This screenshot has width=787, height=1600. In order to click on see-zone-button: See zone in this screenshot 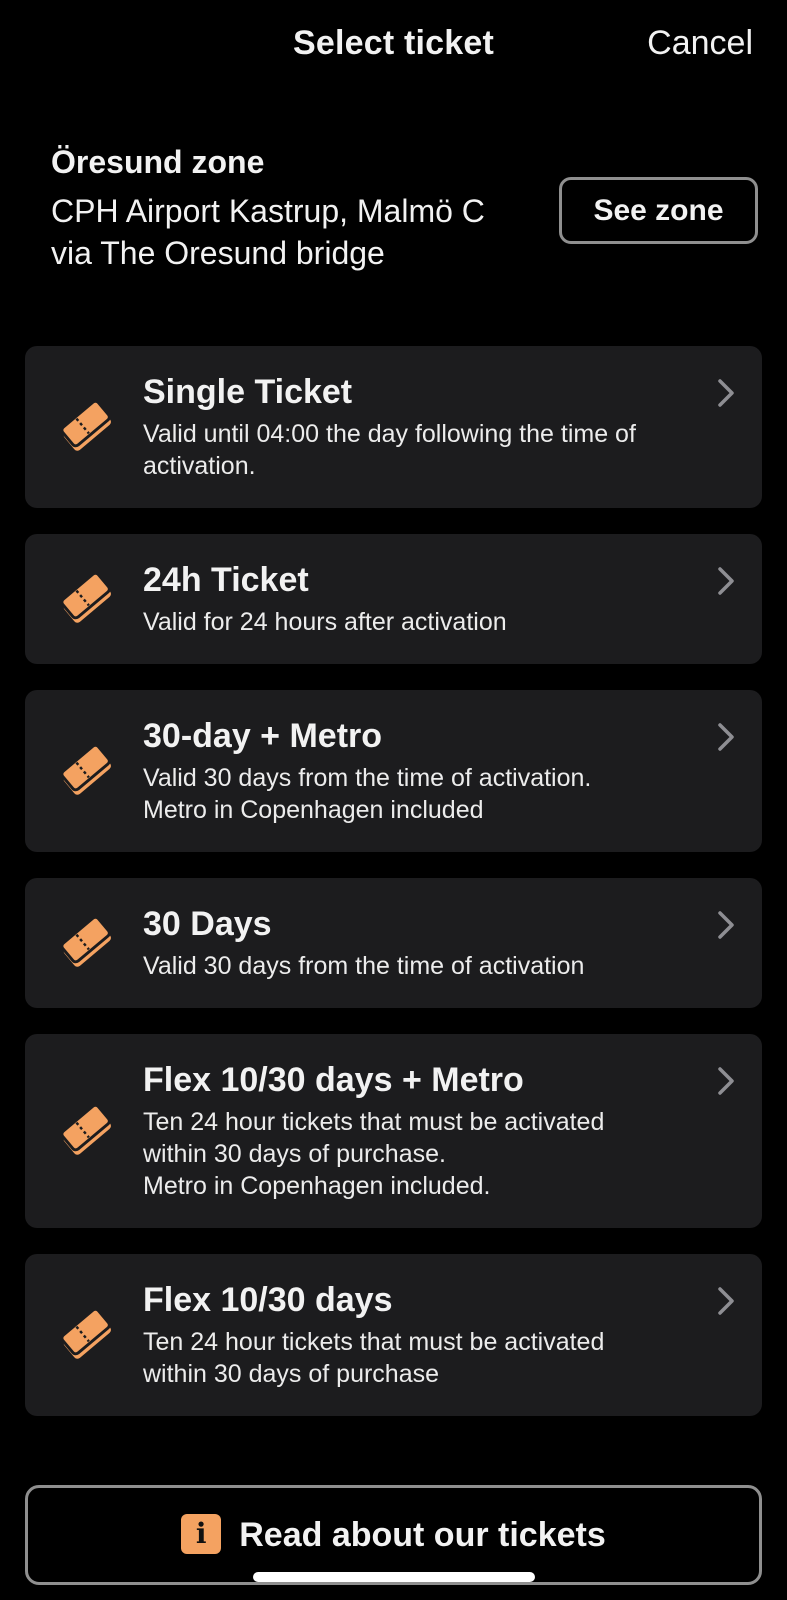, I will do `click(658, 210)`.